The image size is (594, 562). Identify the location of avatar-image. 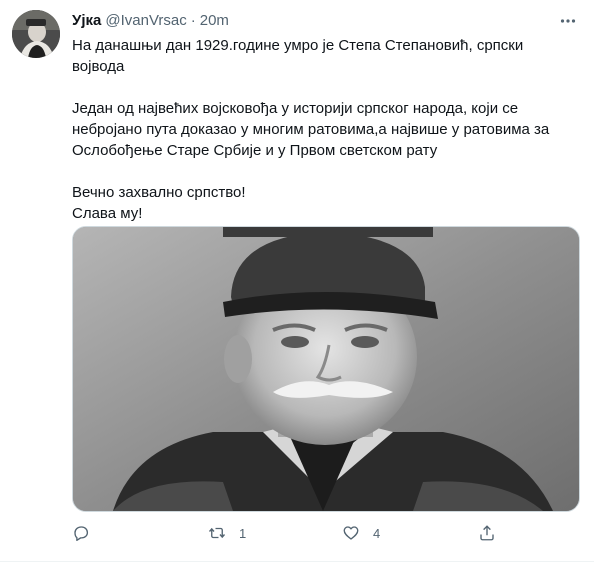
(36, 34).